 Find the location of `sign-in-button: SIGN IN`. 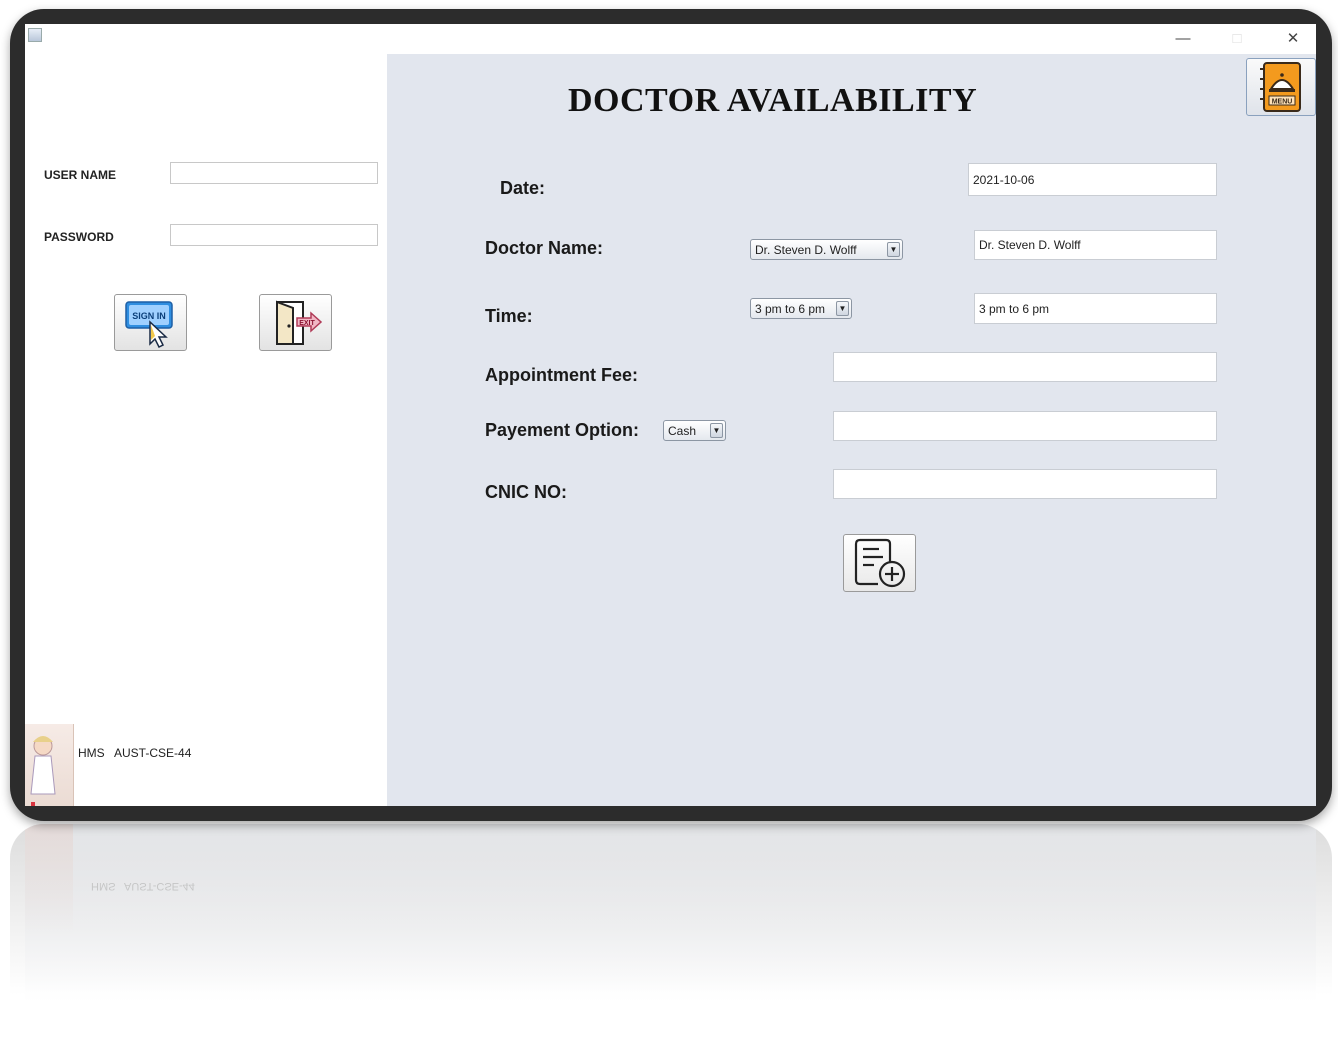

sign-in-button: SIGN IN is located at coordinates (150, 322).